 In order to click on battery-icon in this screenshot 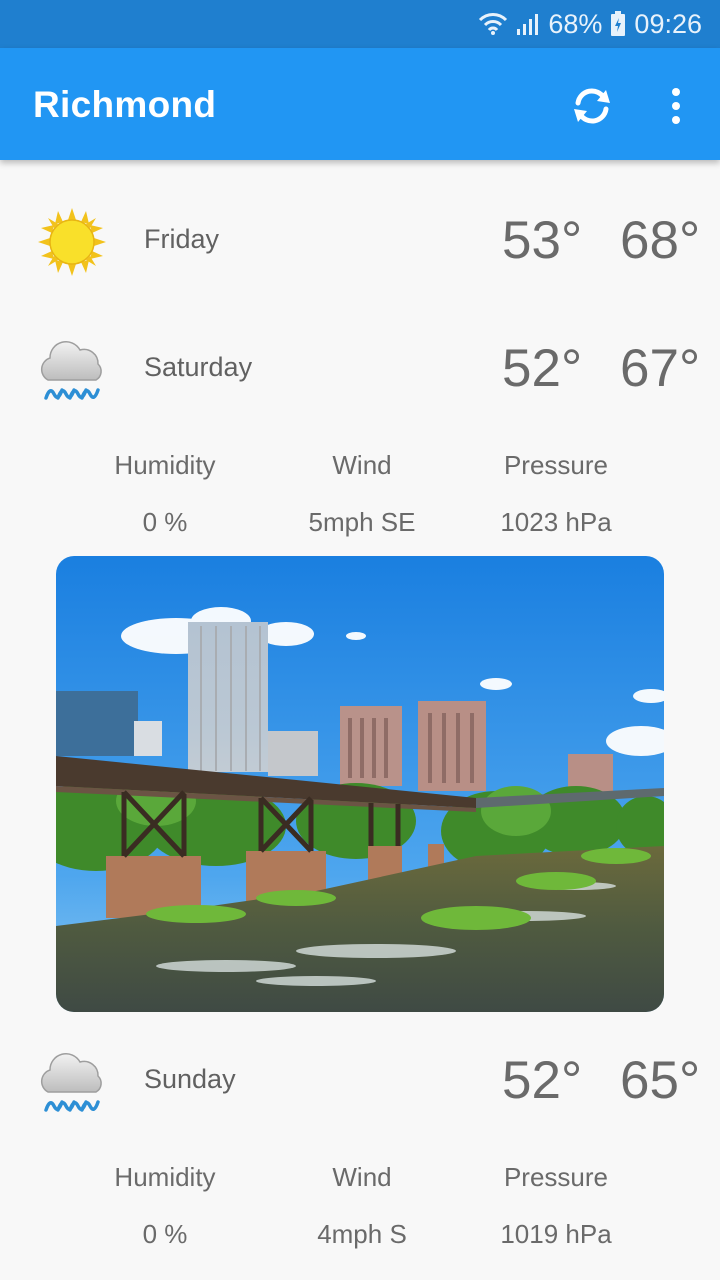, I will do `click(618, 24)`.